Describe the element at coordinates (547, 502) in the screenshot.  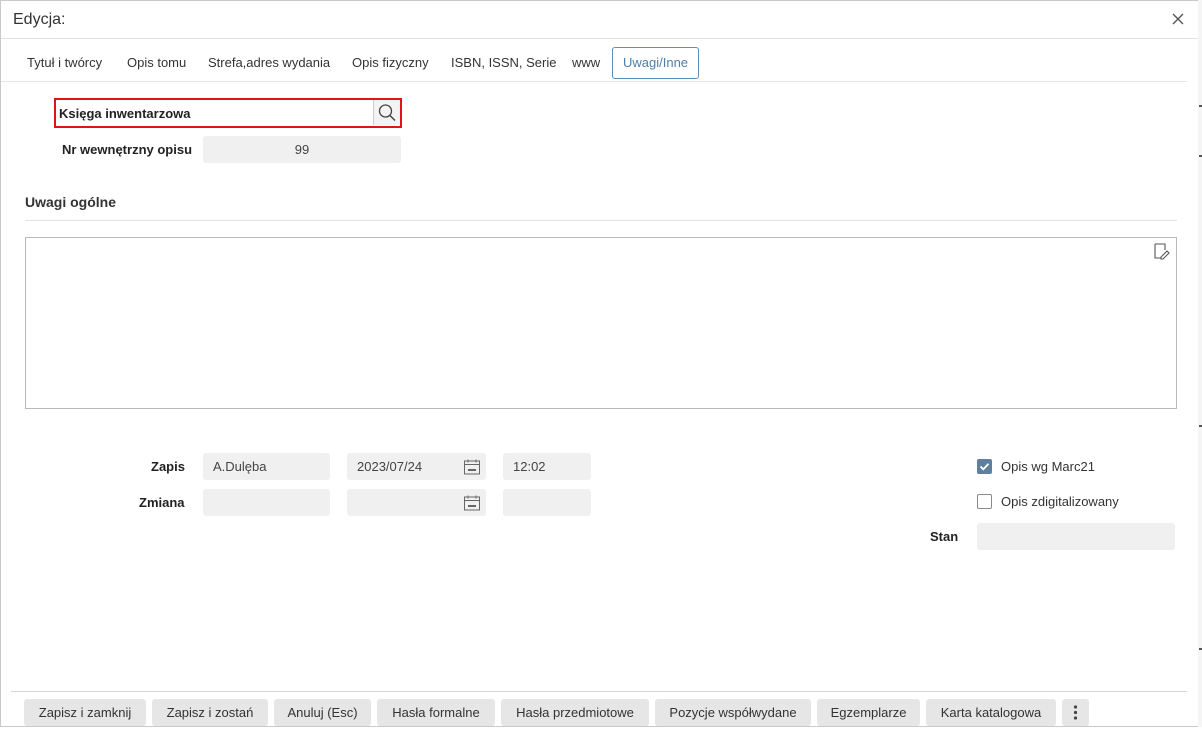
I see `zmiana-time-field` at that location.